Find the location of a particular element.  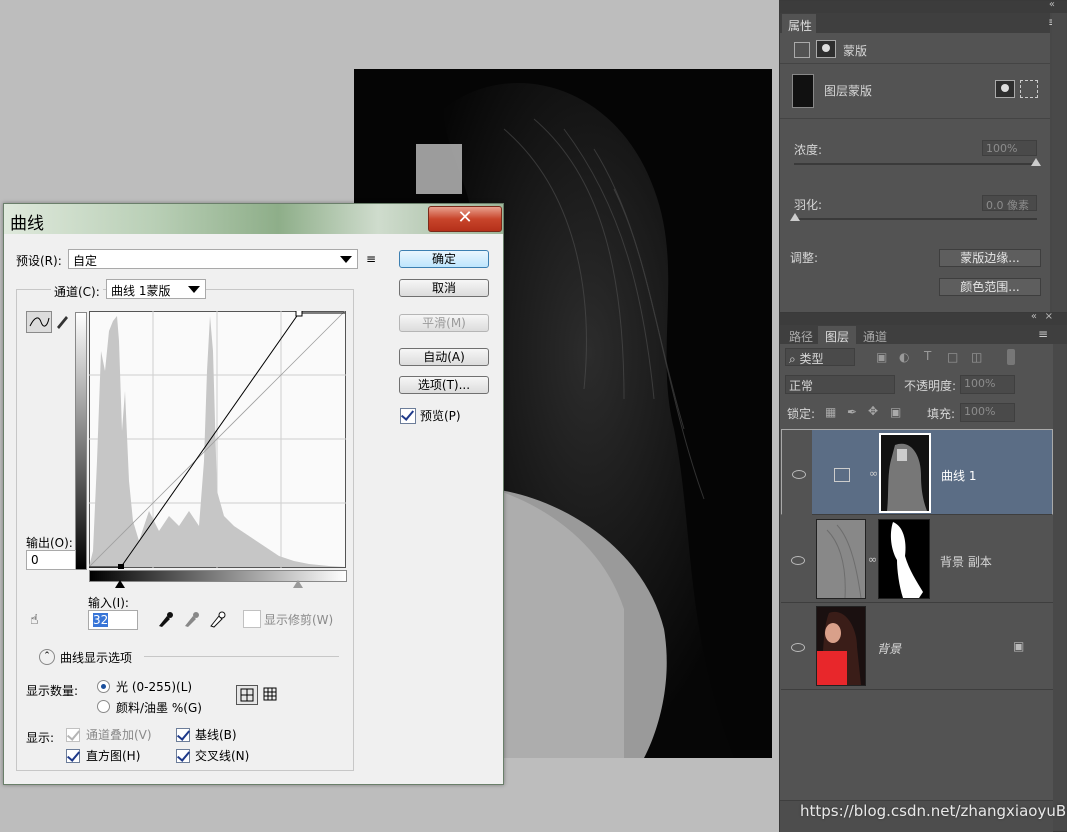

adjust-label: 调整: is located at coordinates (804, 258).